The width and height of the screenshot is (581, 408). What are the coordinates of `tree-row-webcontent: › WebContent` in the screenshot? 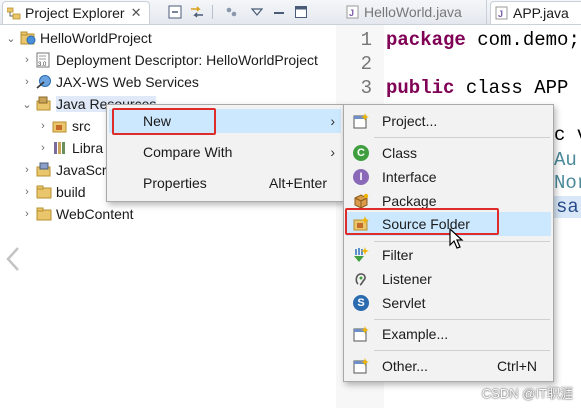 It's located at (77, 214).